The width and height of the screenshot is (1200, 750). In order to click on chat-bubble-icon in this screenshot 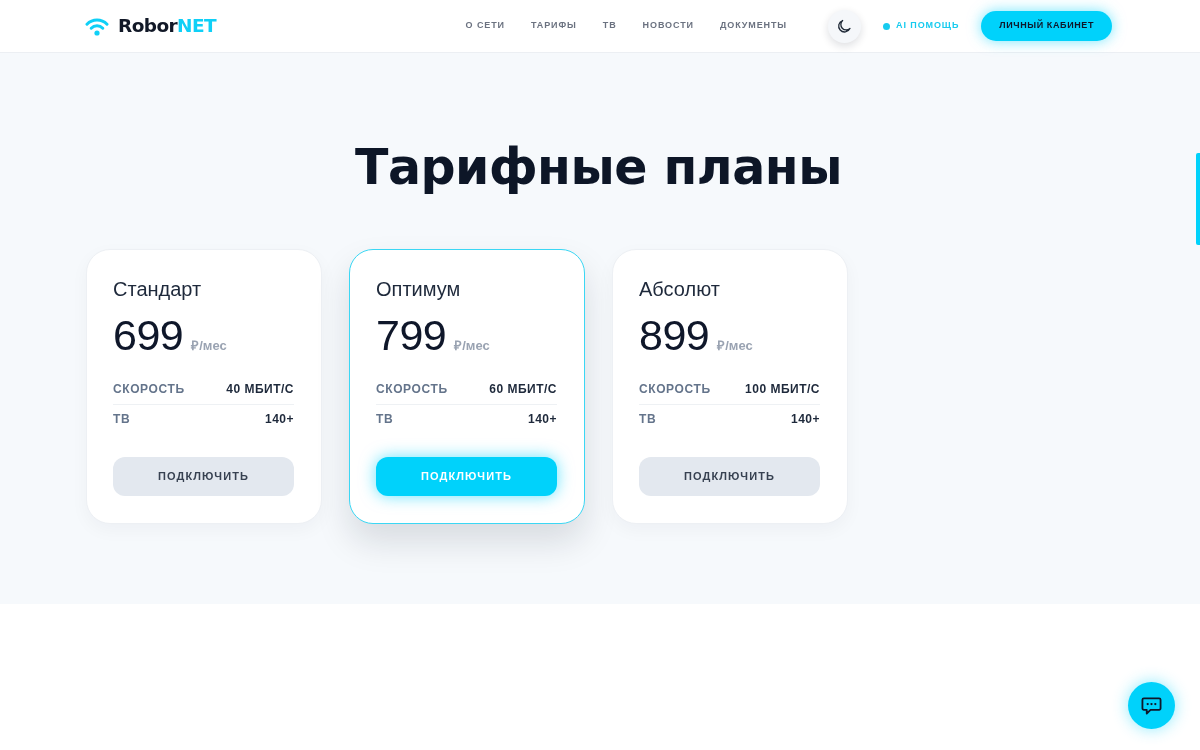, I will do `click(1151, 705)`.